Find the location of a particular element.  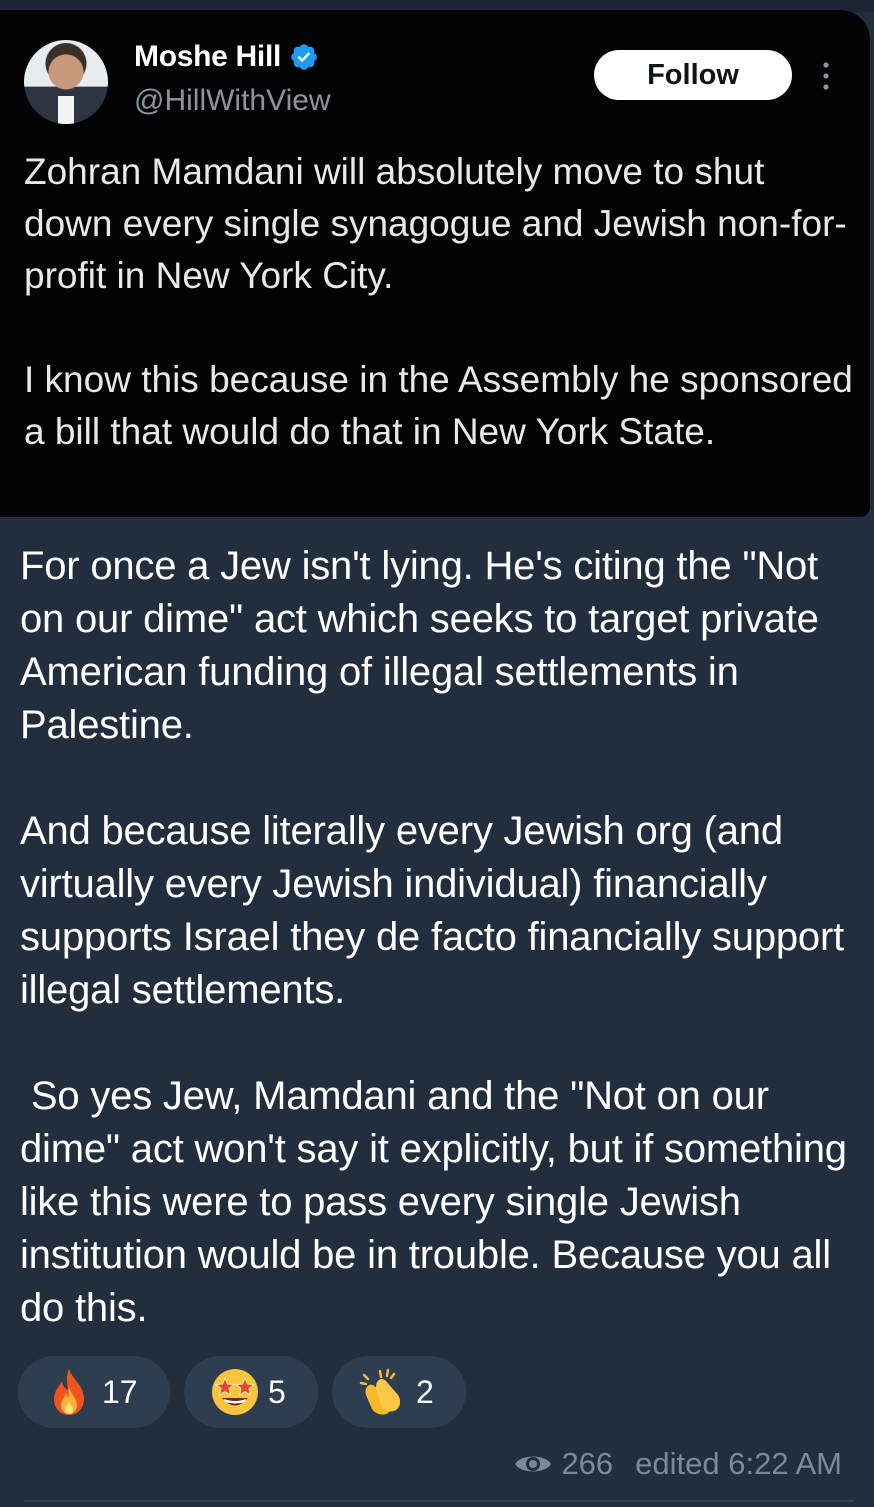

reaction-count: 2 is located at coordinates (425, 1391).